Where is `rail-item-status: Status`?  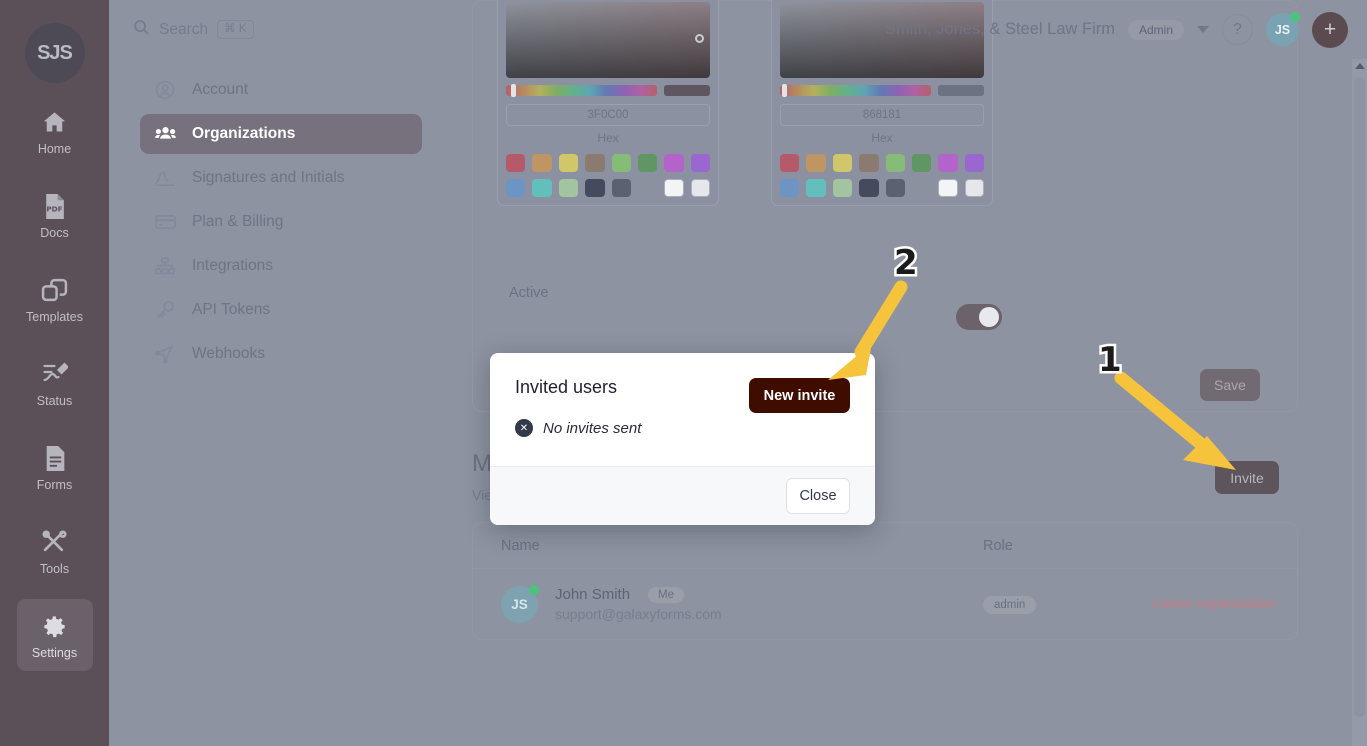
rail-item-status: Status is located at coordinates (55, 383).